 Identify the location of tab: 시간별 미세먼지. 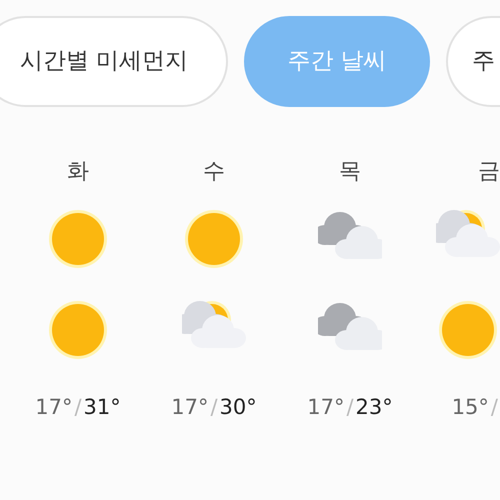
(114, 61).